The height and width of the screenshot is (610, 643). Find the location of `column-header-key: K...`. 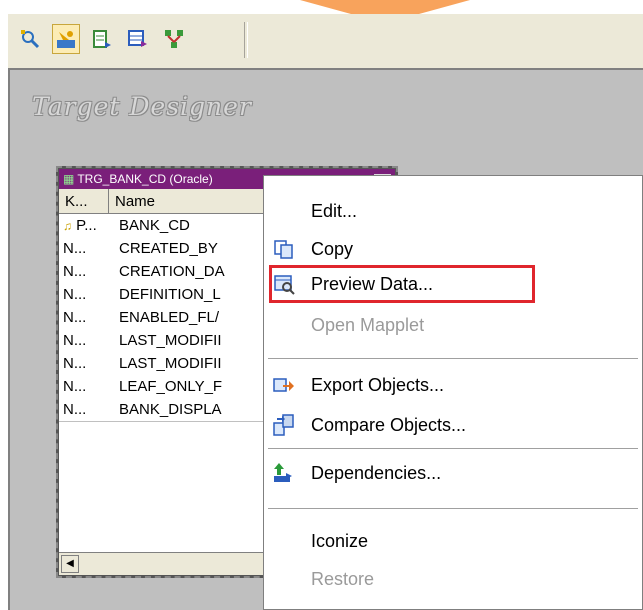

column-header-key: K... is located at coordinates (84, 201).